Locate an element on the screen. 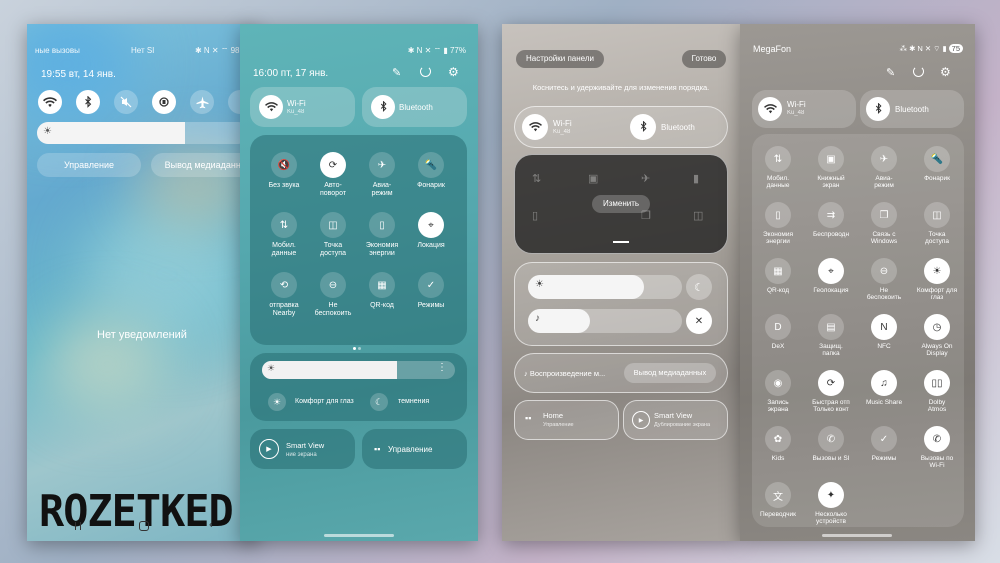  quick-toggle-sun: ☀ Комфорт для глаз is located at coordinates (937, 280).